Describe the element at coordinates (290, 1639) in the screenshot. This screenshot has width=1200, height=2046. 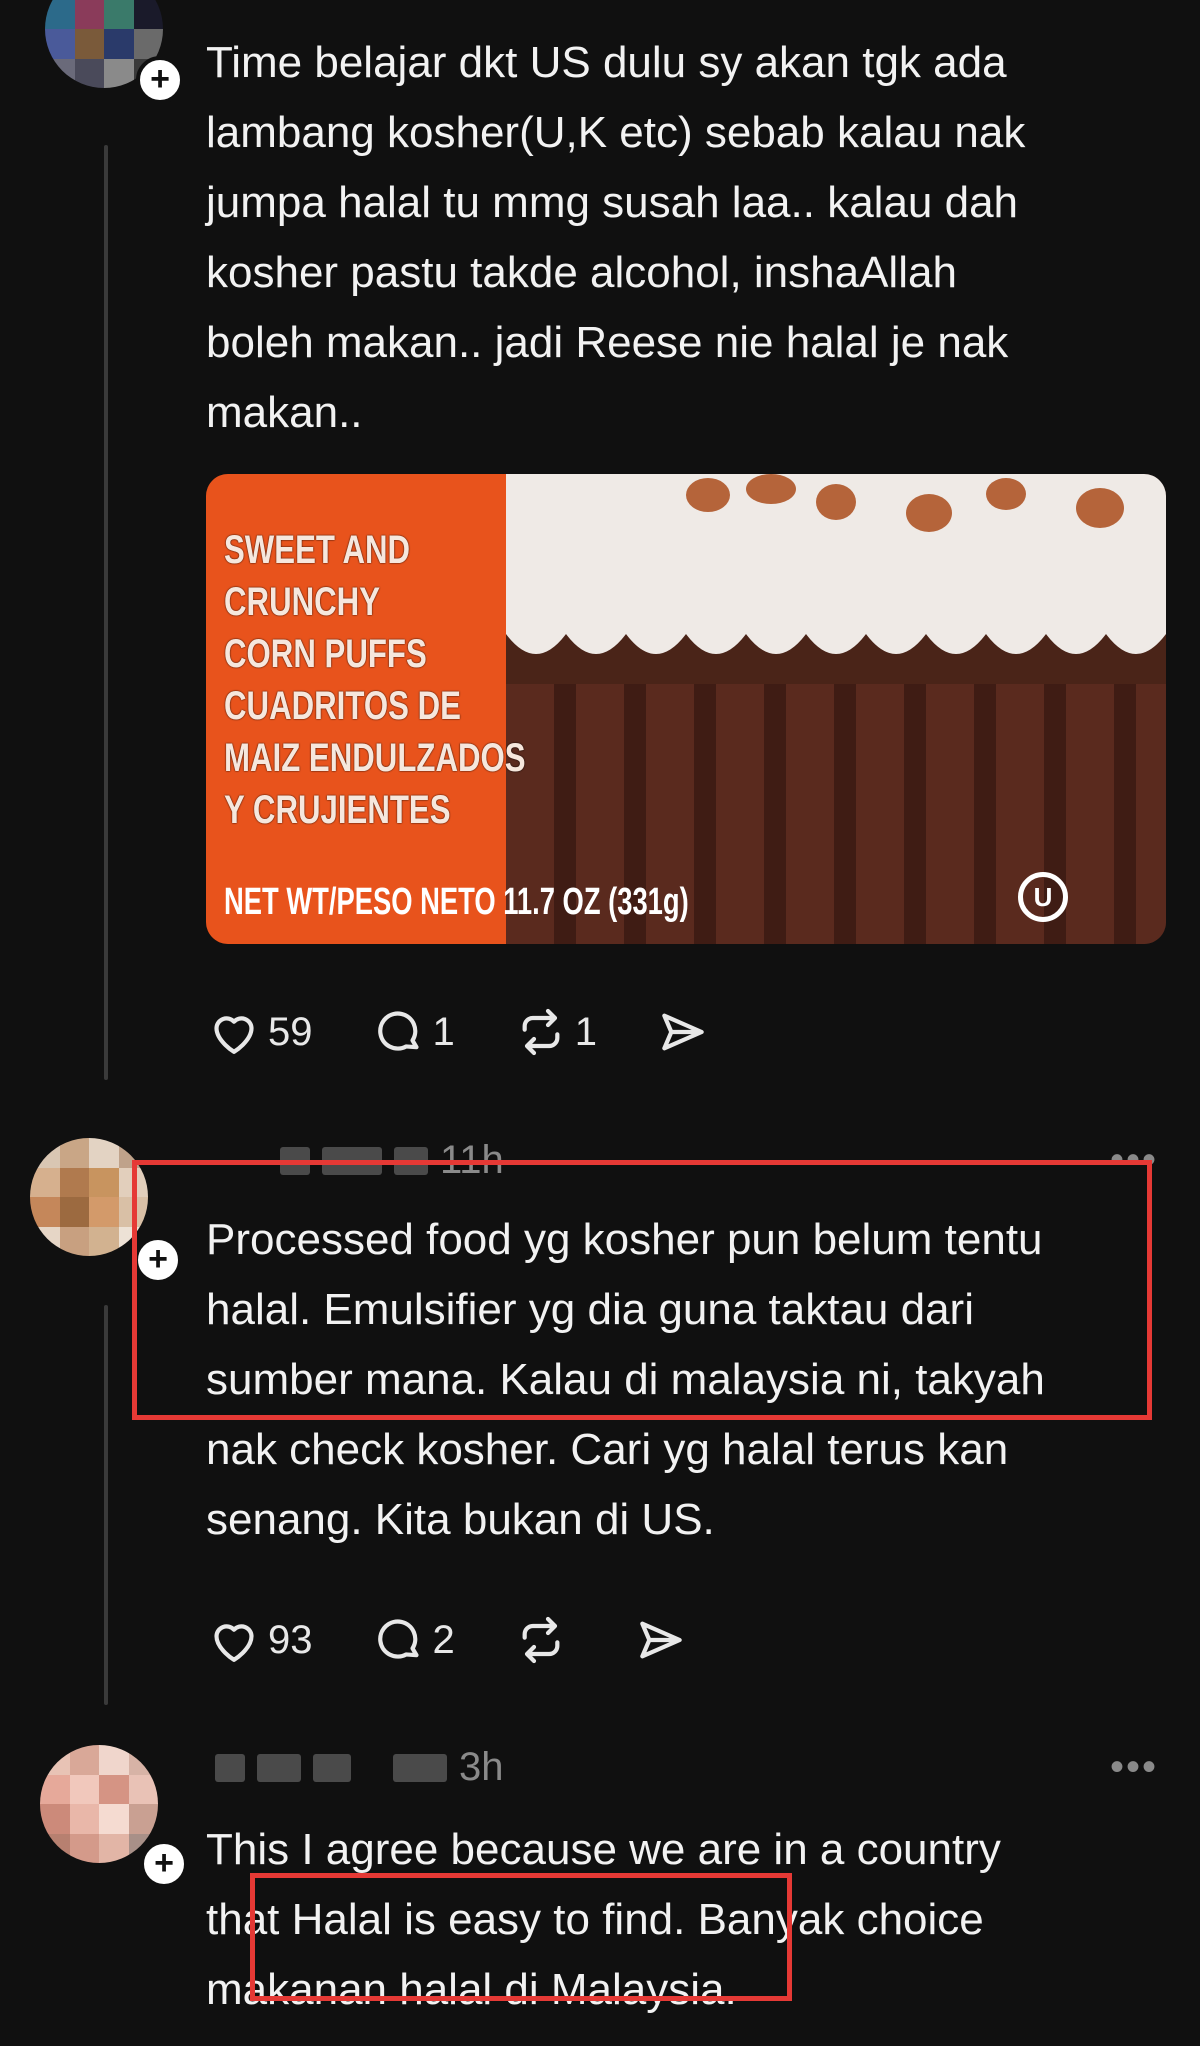
I see `like-count: 93` at that location.